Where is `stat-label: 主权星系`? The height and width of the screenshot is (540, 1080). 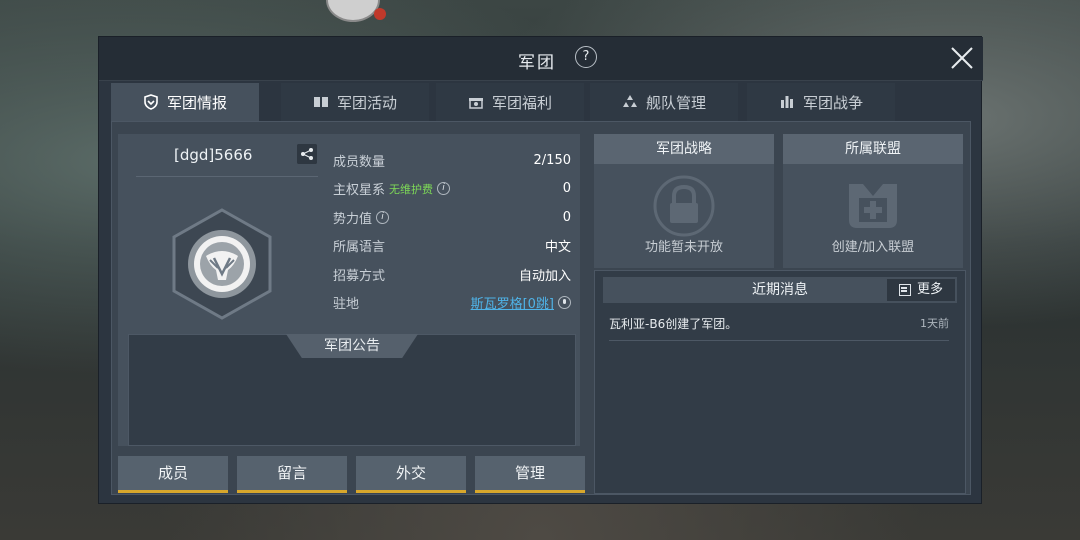
stat-label: 主权星系 is located at coordinates (359, 191).